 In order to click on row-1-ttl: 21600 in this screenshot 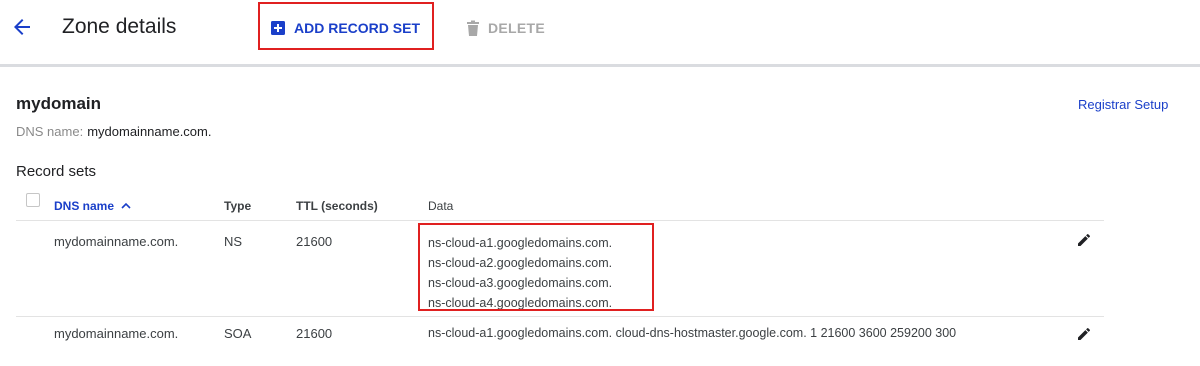, I will do `click(314, 241)`.